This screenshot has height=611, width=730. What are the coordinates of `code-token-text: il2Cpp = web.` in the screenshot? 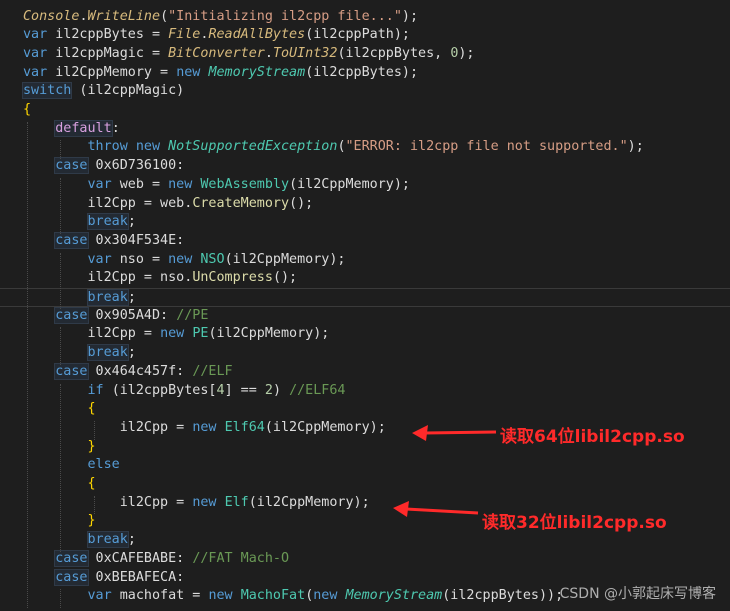 It's located at (140, 203).